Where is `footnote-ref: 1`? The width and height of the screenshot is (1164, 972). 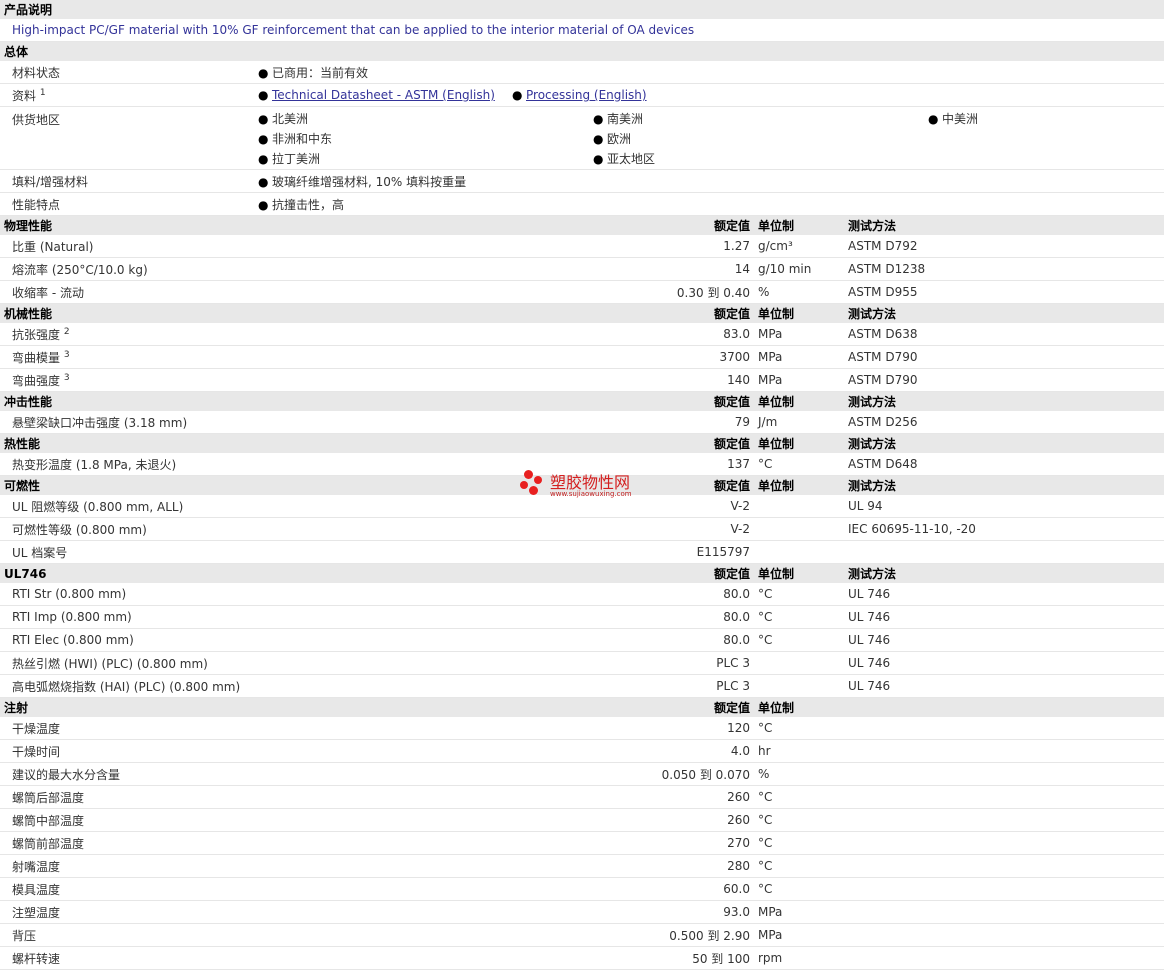 footnote-ref: 1 is located at coordinates (42, 92).